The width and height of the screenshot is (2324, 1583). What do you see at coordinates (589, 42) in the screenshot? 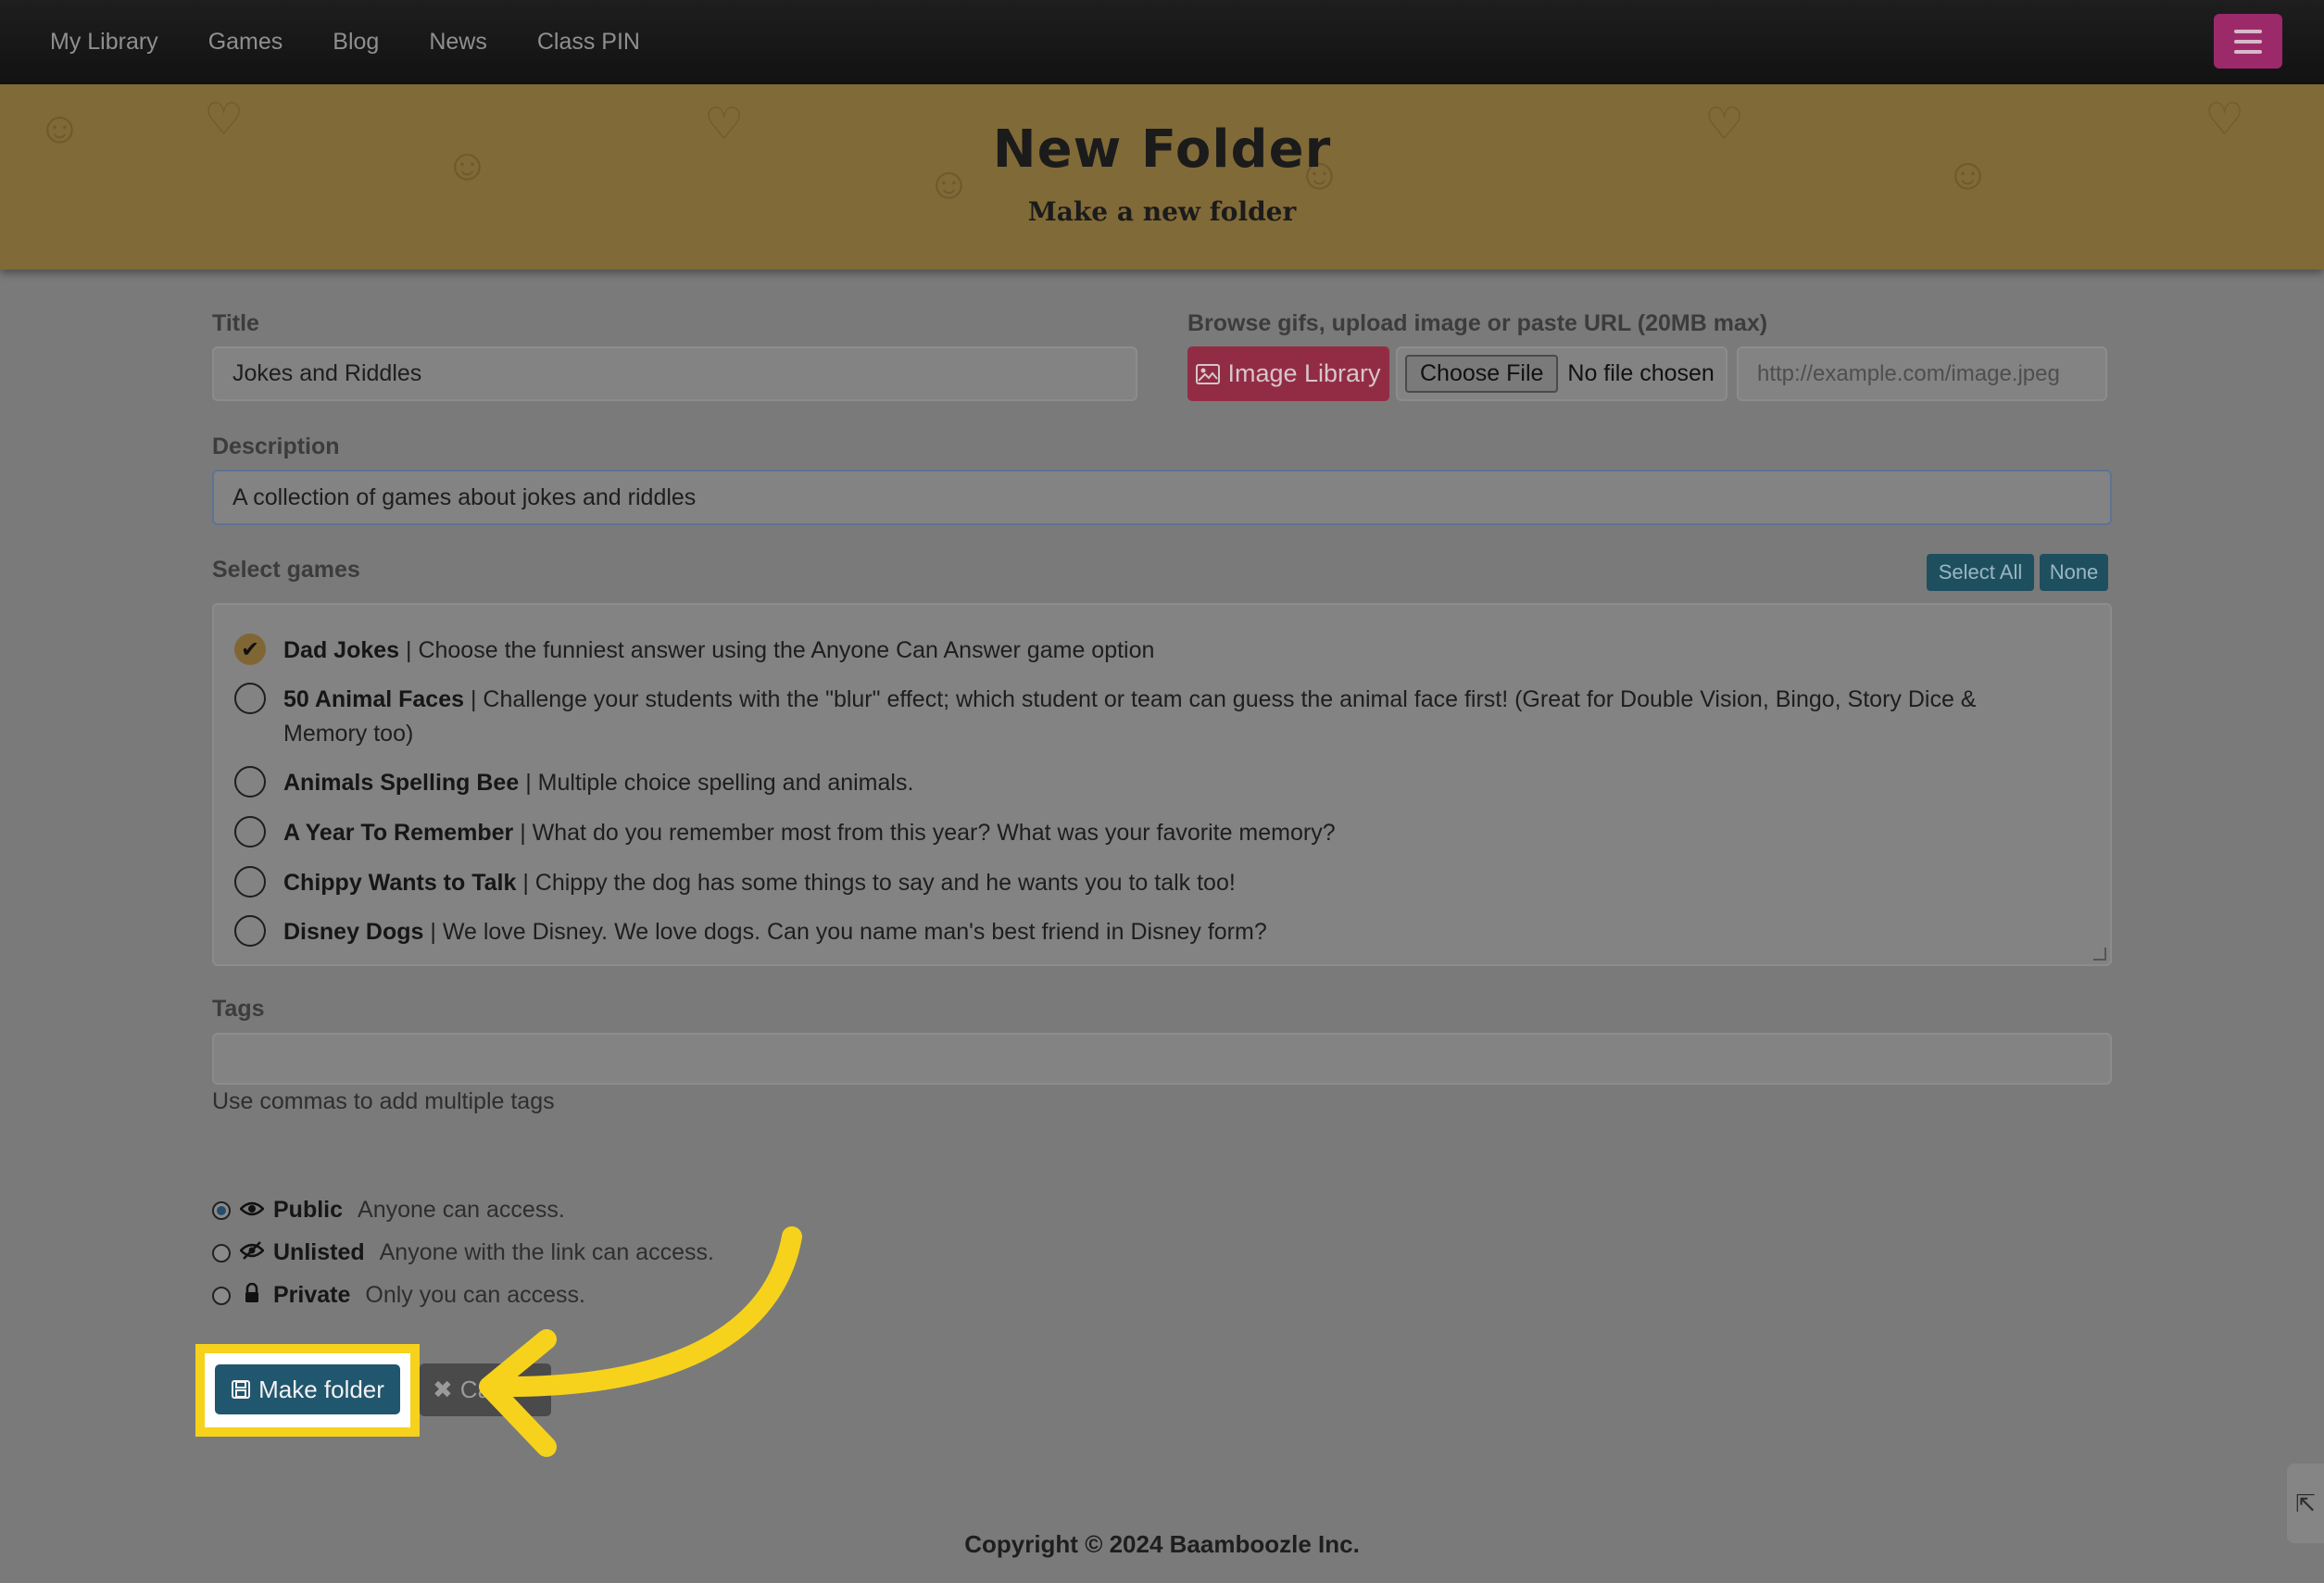
I see `nav-class-pin: Class PIN` at bounding box center [589, 42].